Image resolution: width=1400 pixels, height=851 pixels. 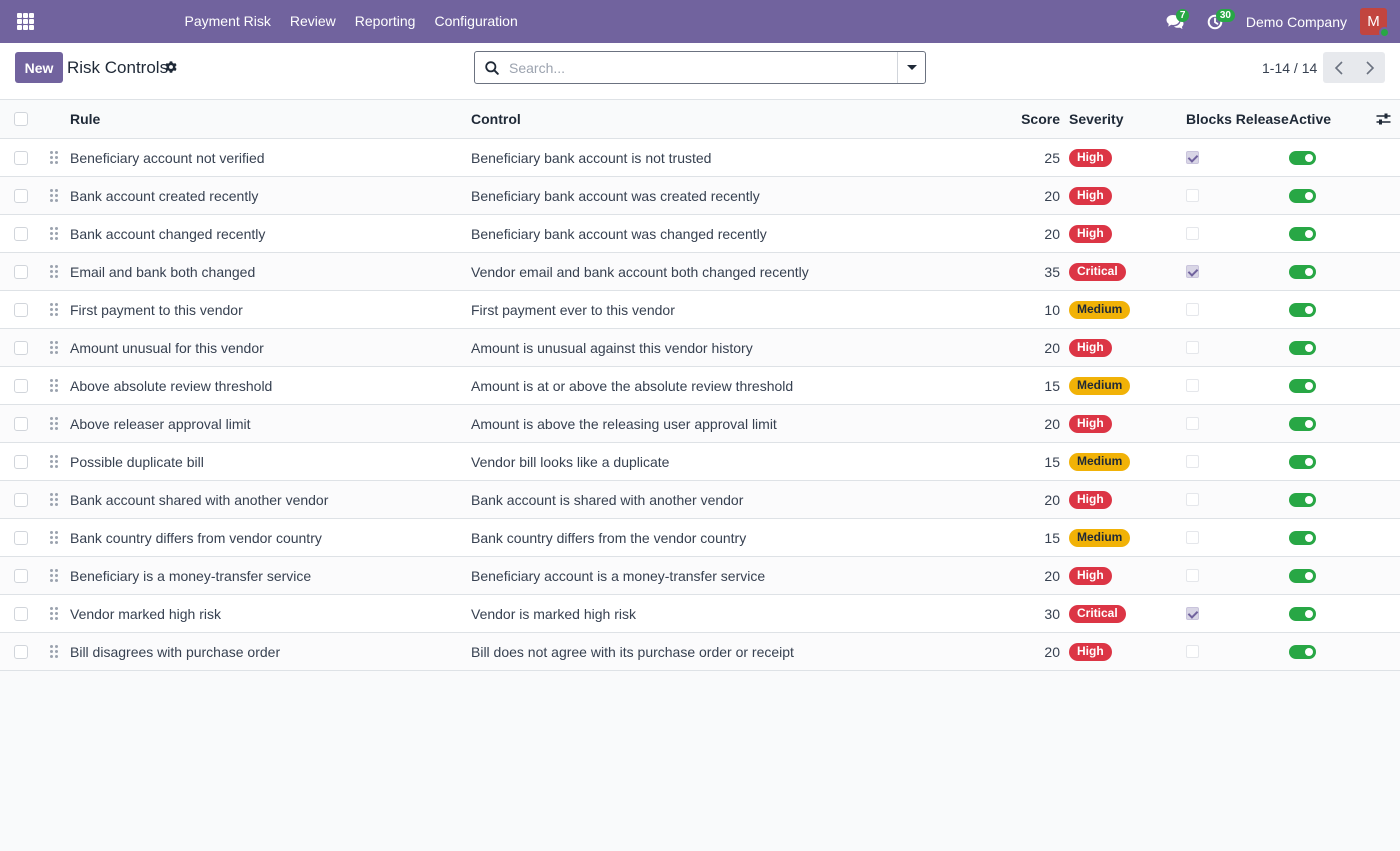 What do you see at coordinates (1375, 23) in the screenshot?
I see `user-avatar: M` at bounding box center [1375, 23].